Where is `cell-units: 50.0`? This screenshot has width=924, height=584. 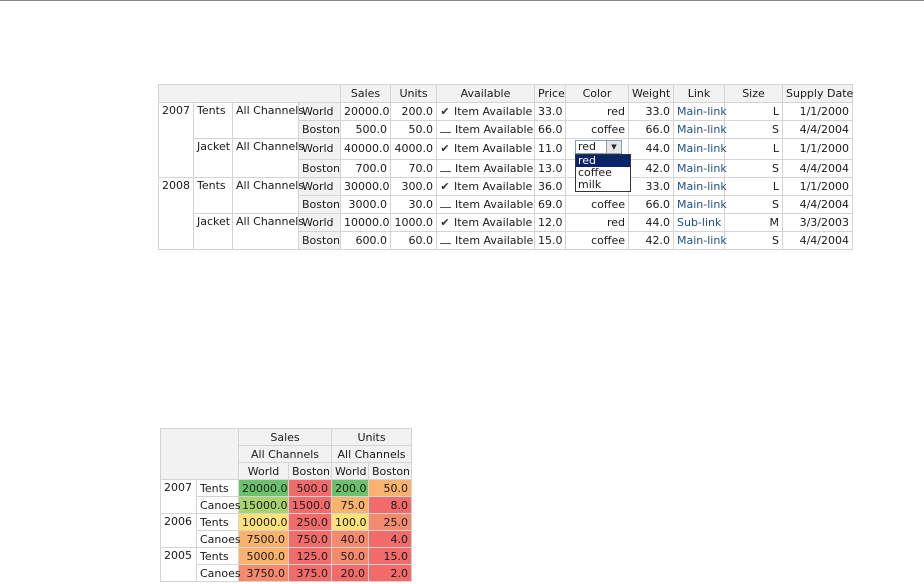 cell-units: 50.0 is located at coordinates (413, 129).